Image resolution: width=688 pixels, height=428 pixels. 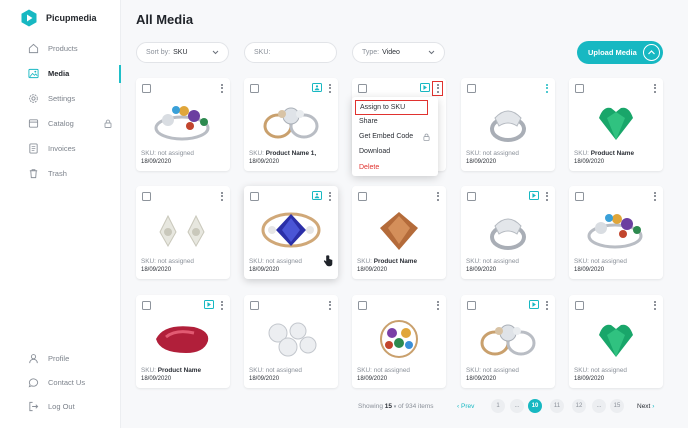 I want to click on sidebar-item-invoices: Invoices, so click(x=60, y=148).